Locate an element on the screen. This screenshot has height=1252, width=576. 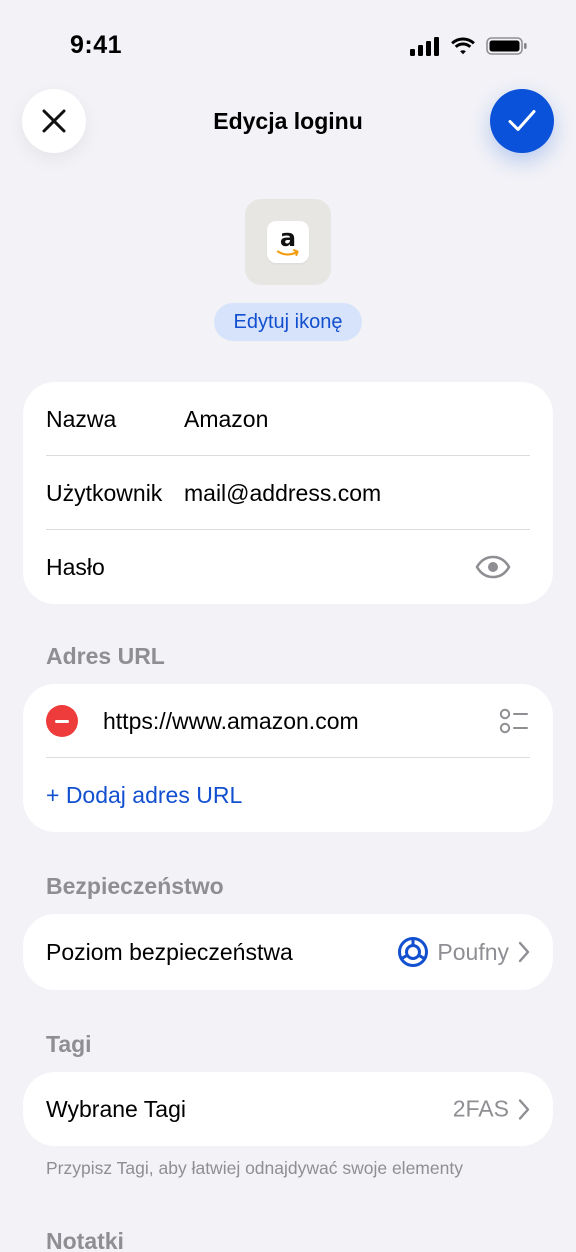
password-row: Hasło is located at coordinates (288, 567).